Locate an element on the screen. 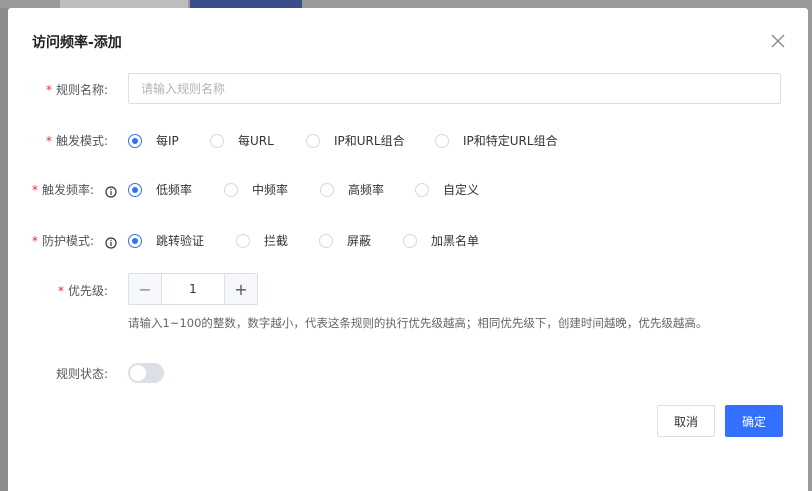  close-icon is located at coordinates (778, 41).